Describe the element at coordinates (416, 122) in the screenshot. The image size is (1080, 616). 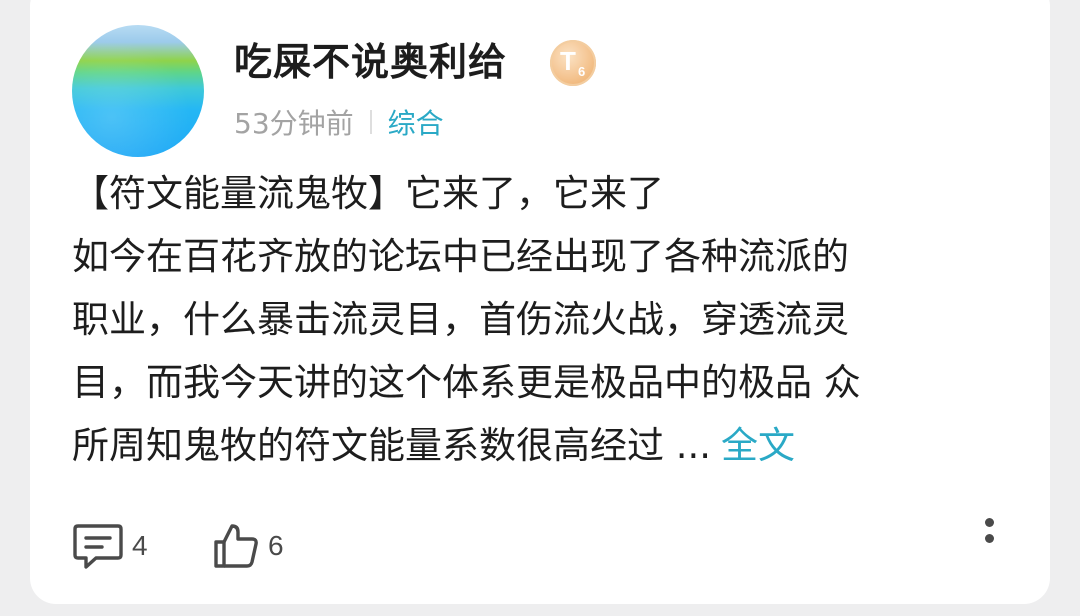
I see `post-category: 综合` at that location.